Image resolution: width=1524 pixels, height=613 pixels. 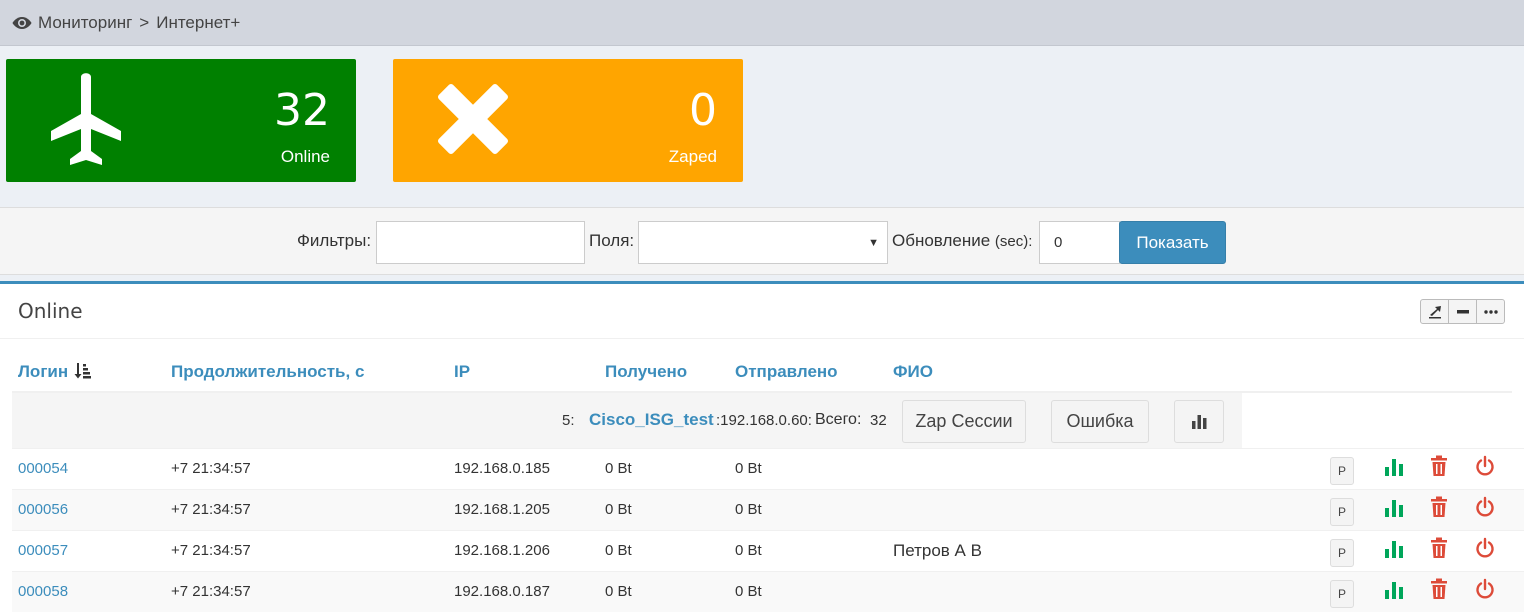 I want to click on online-stat-box: 32 Online, so click(x=181, y=120).